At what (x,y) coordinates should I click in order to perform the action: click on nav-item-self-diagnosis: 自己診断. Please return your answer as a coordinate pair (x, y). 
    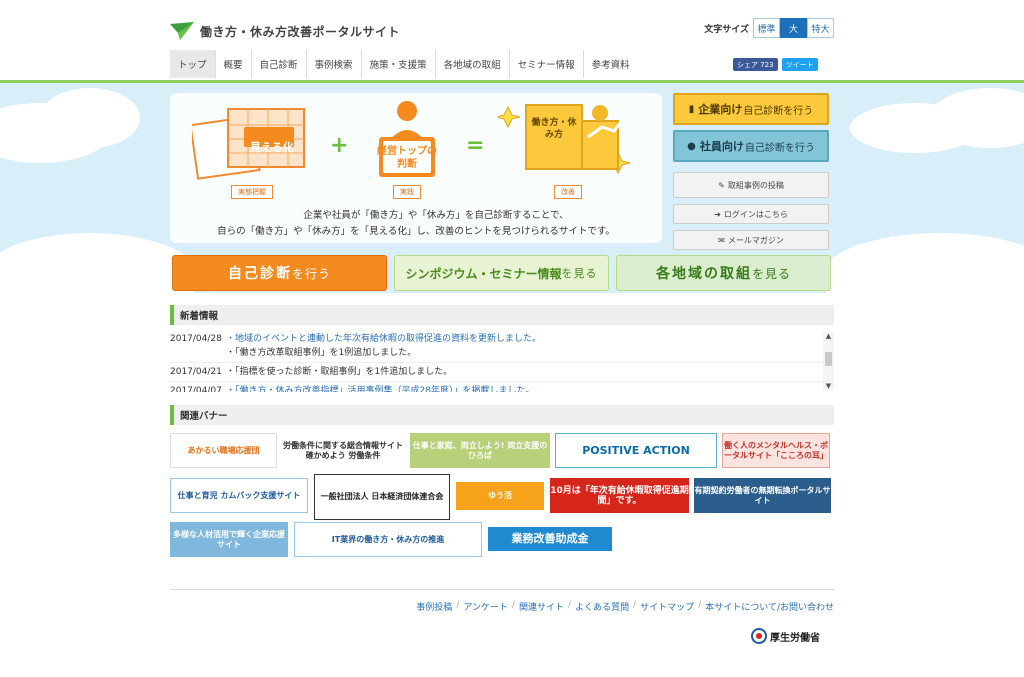
    Looking at the image, I should click on (279, 64).